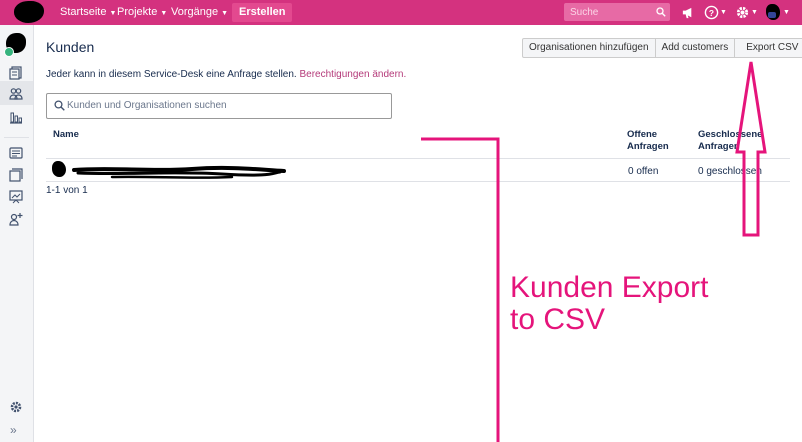 Image resolution: width=802 pixels, height=442 pixels. I want to click on nav-startseite: Startseite ▼, so click(88, 12).